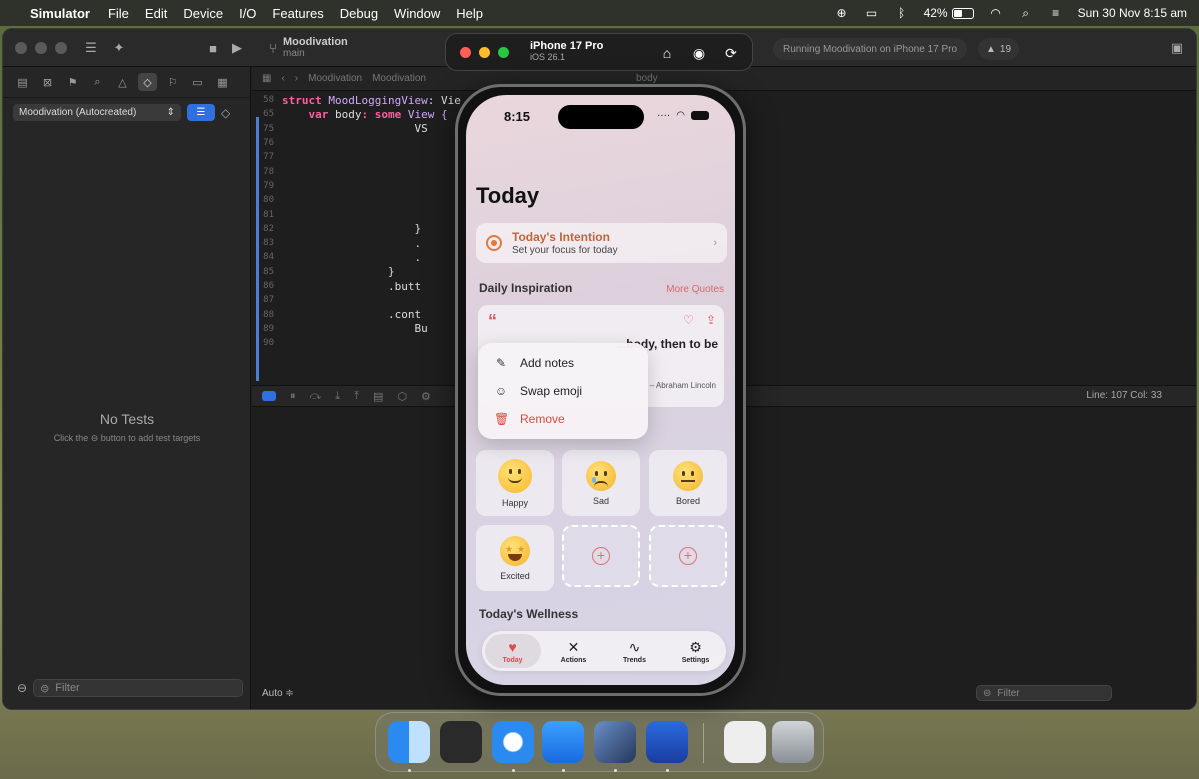  I want to click on jump-path-0: Moodivation, so click(335, 78).